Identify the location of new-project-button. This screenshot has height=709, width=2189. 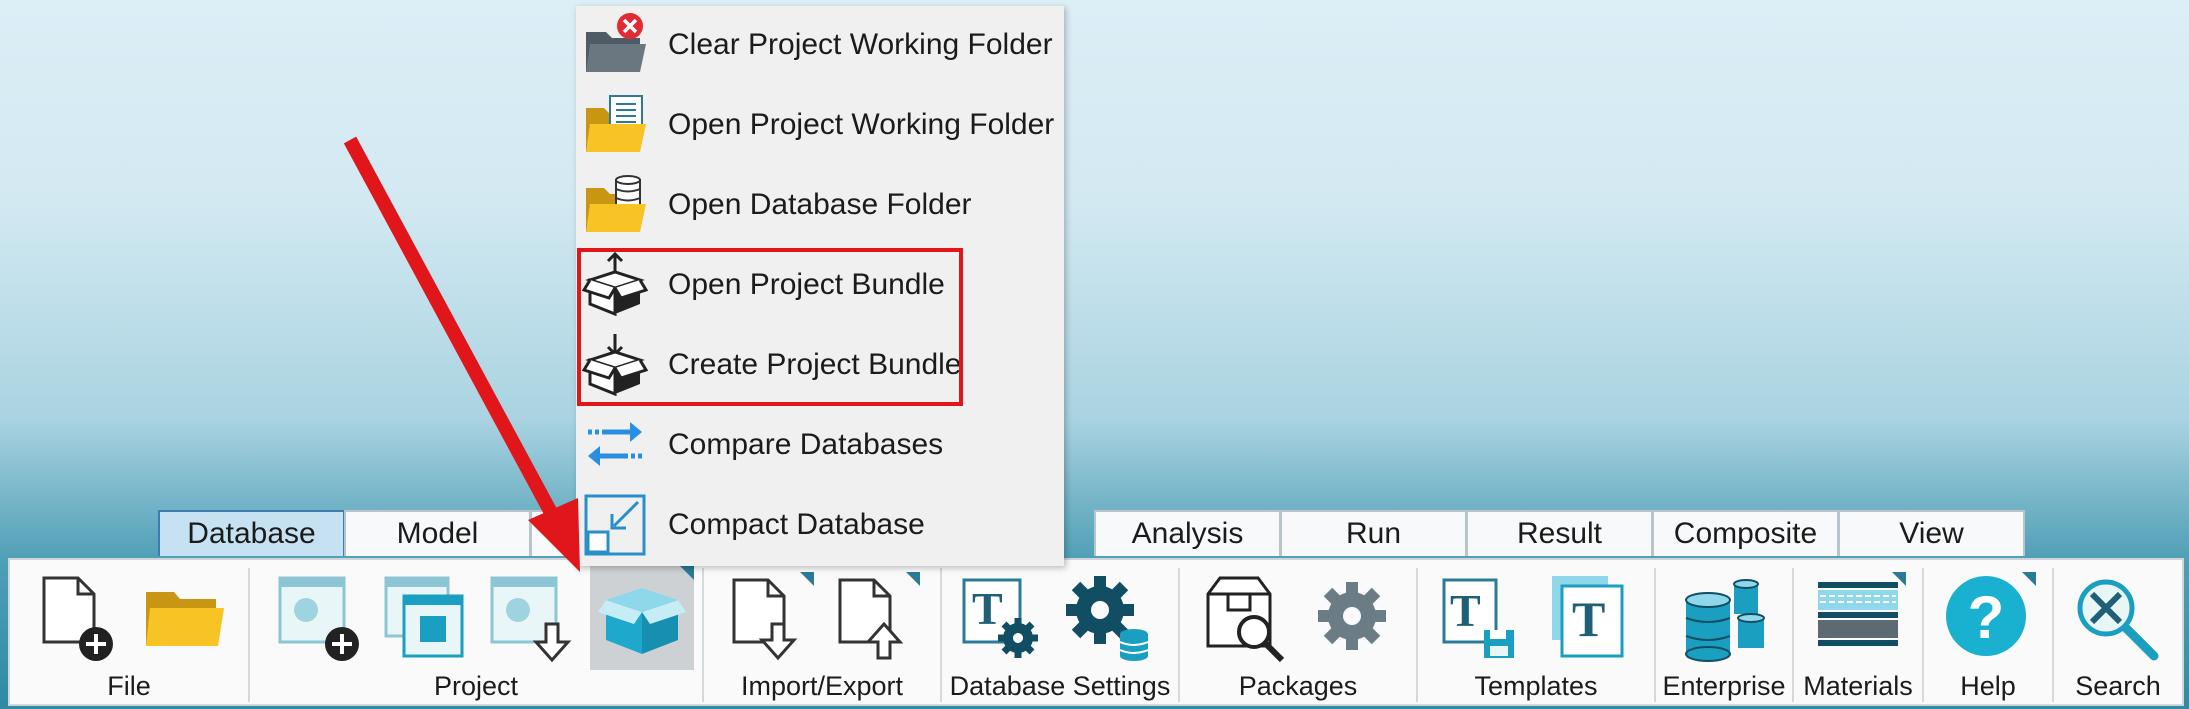
(320, 619).